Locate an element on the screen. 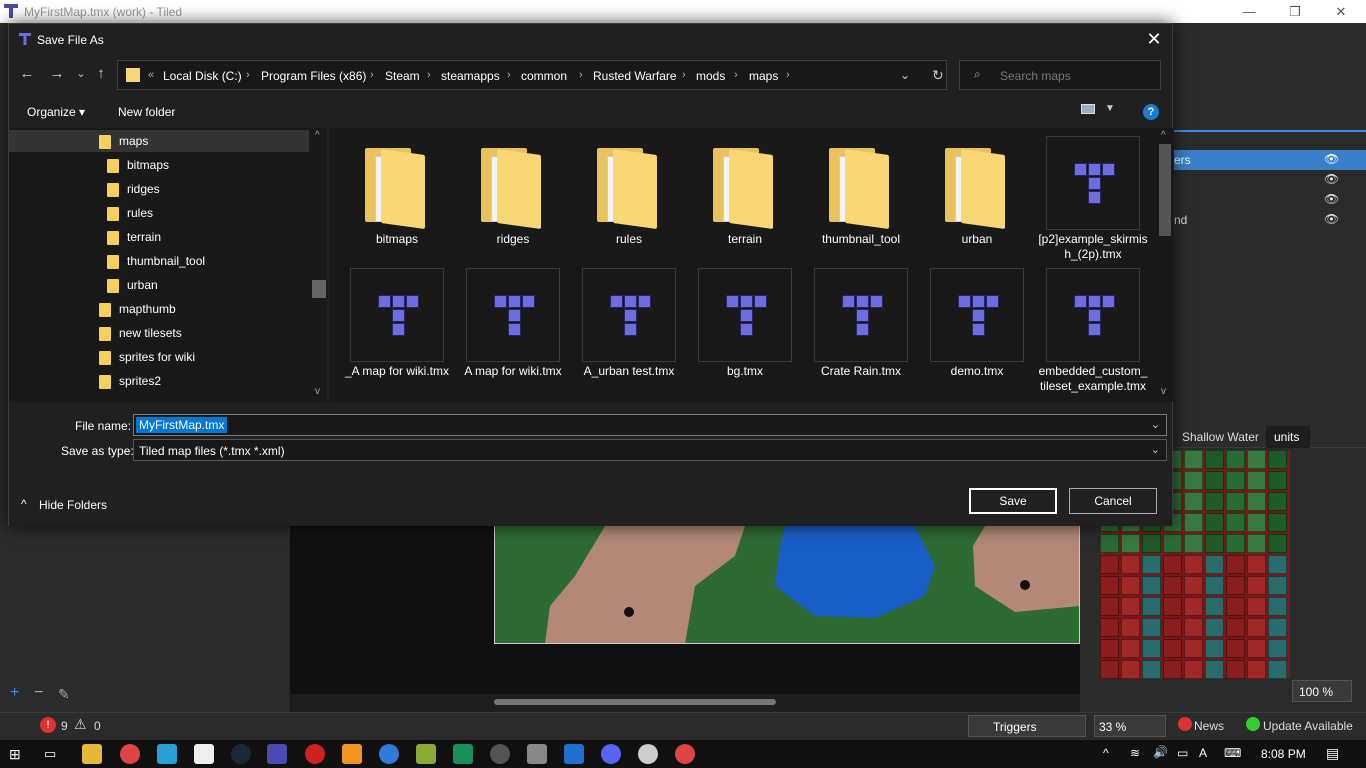 The height and width of the screenshot is (768, 1366). folder-item: terrain is located at coordinates (745, 201).